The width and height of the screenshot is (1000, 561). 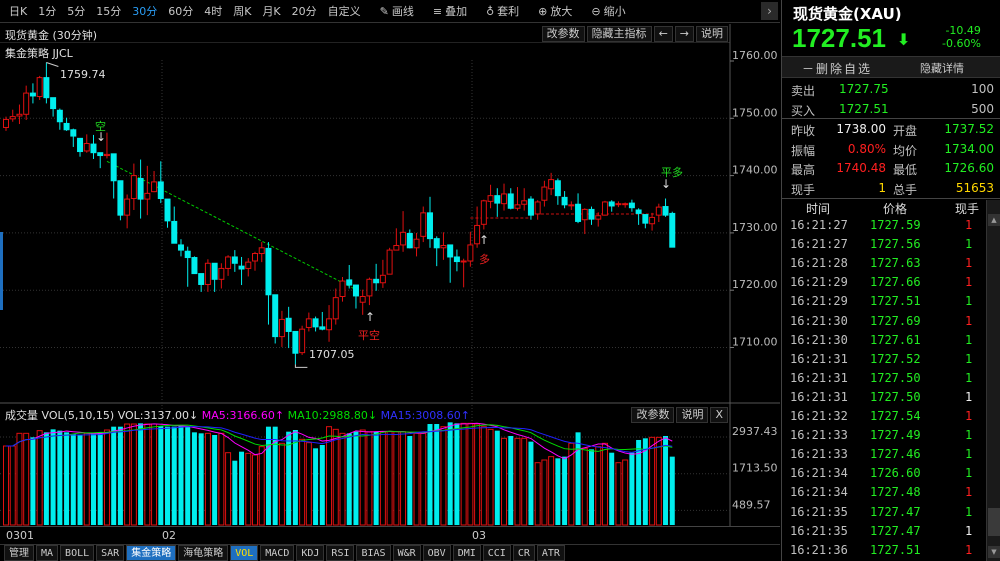 I want to click on tick-time: 16:21:27, so click(x=819, y=225).